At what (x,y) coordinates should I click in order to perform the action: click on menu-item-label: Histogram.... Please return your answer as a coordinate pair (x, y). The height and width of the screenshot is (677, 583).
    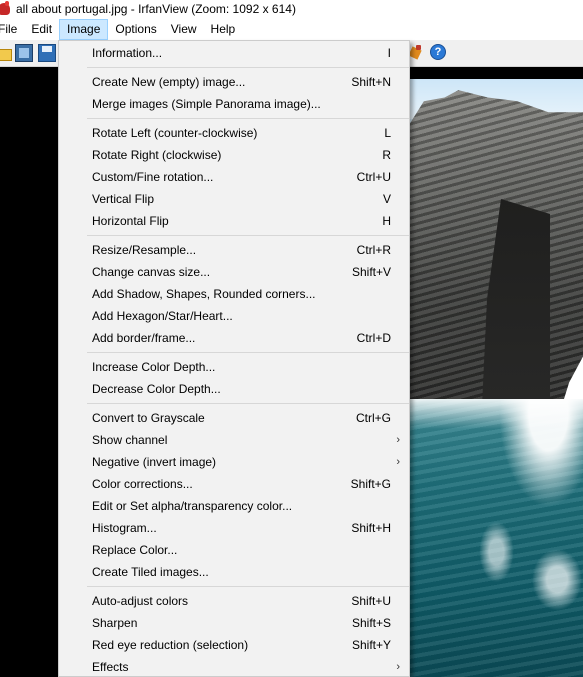
    Looking at the image, I should click on (124, 528).